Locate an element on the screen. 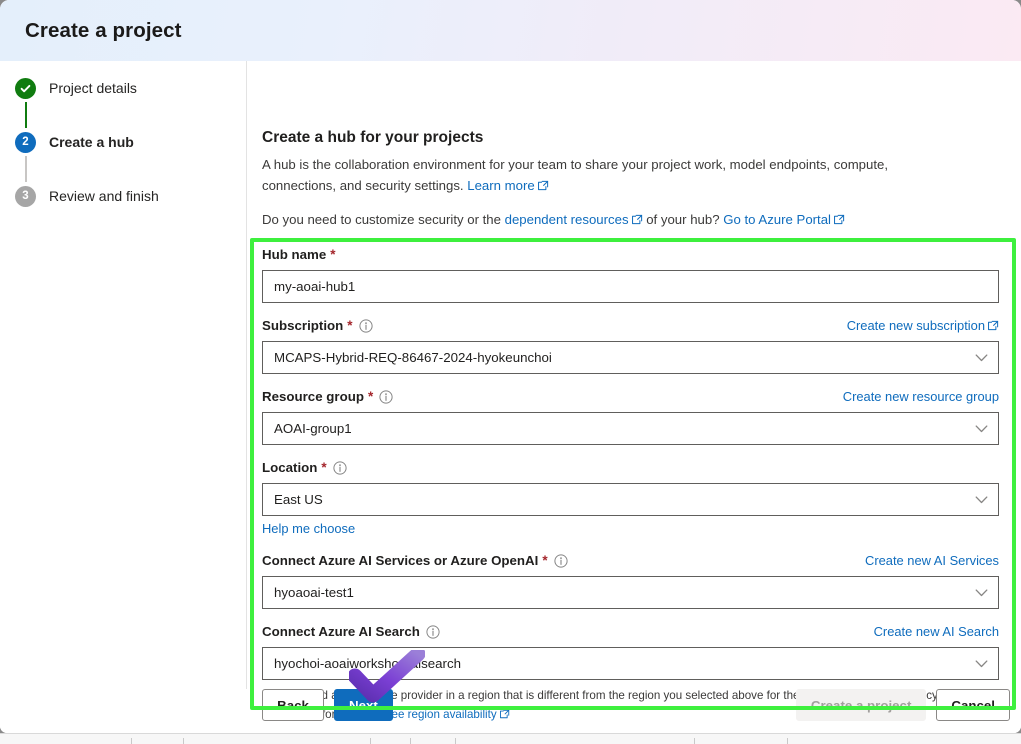 The width and height of the screenshot is (1021, 744). field-head-hub-name: Hub name * is located at coordinates (630, 254).